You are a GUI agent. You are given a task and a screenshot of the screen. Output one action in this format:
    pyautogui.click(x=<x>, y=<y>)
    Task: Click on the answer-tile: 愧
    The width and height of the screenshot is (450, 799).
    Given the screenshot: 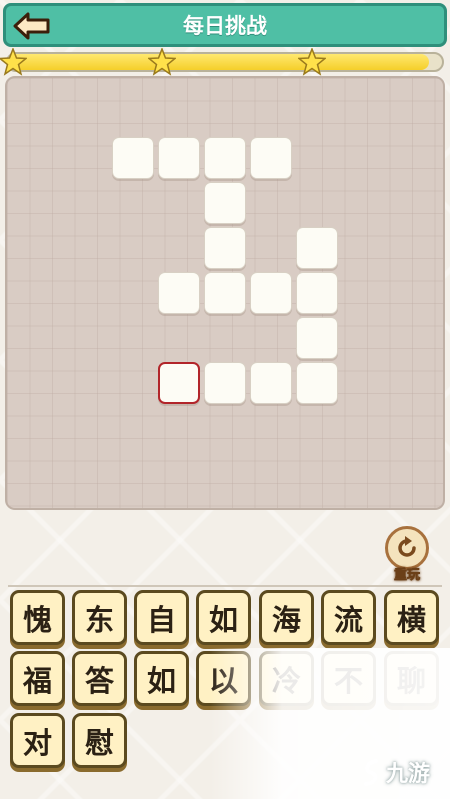 What is the action you would take?
    pyautogui.click(x=37, y=617)
    